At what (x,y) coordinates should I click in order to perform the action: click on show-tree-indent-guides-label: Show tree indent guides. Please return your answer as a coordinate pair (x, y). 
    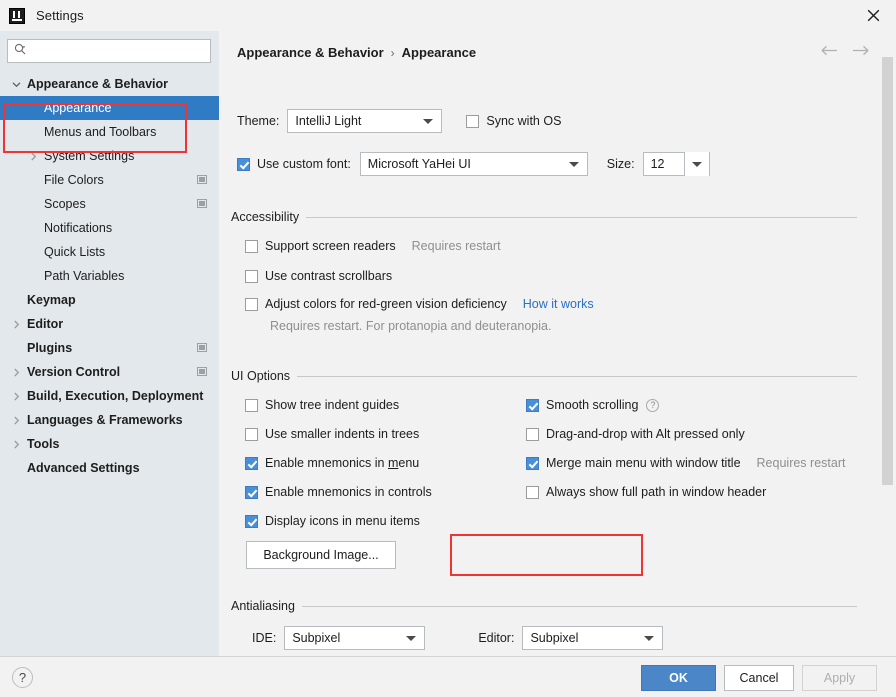
    Looking at the image, I should click on (332, 405).